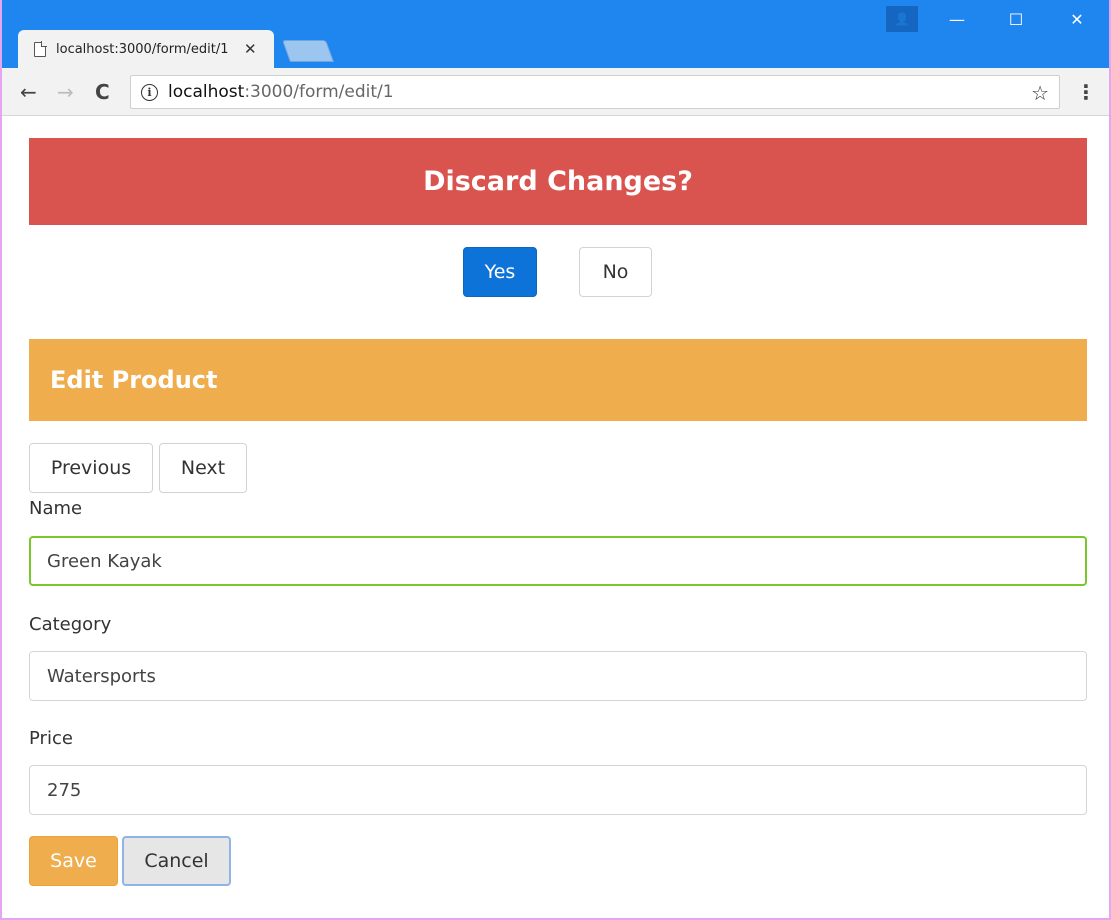 This screenshot has height=920, width=1111. What do you see at coordinates (1040, 93) in the screenshot?
I see `bookmark-star-icon: ☆` at bounding box center [1040, 93].